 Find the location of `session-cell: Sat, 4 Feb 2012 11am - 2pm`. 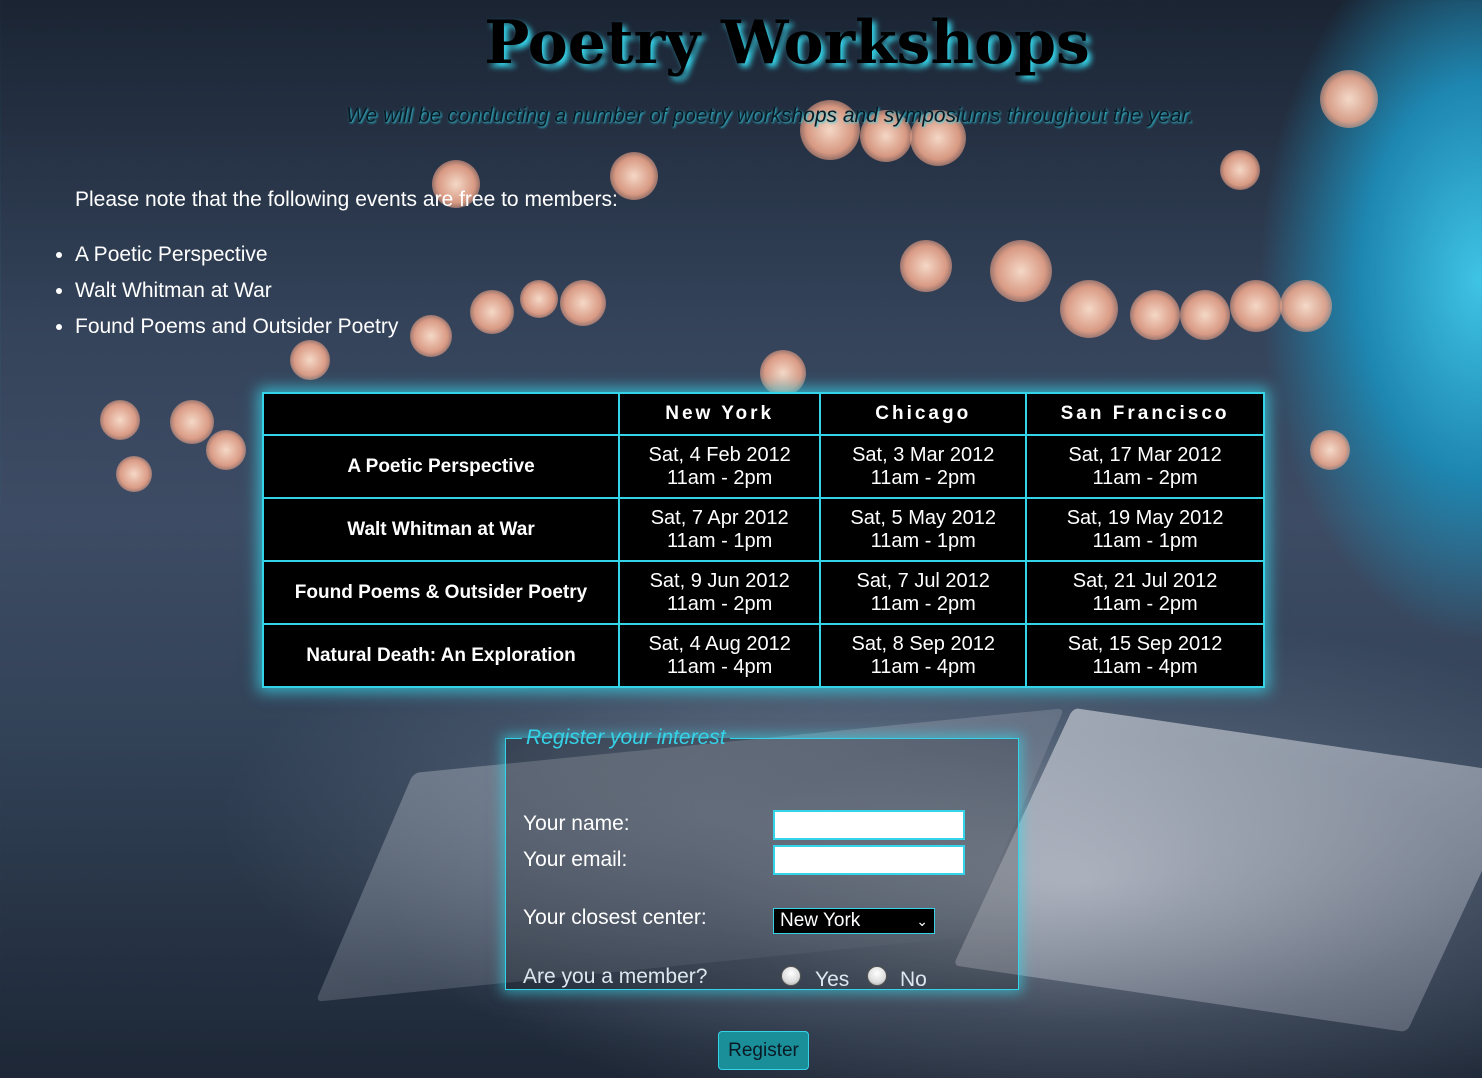

session-cell: Sat, 4 Feb 2012 11am - 2pm is located at coordinates (719, 466).